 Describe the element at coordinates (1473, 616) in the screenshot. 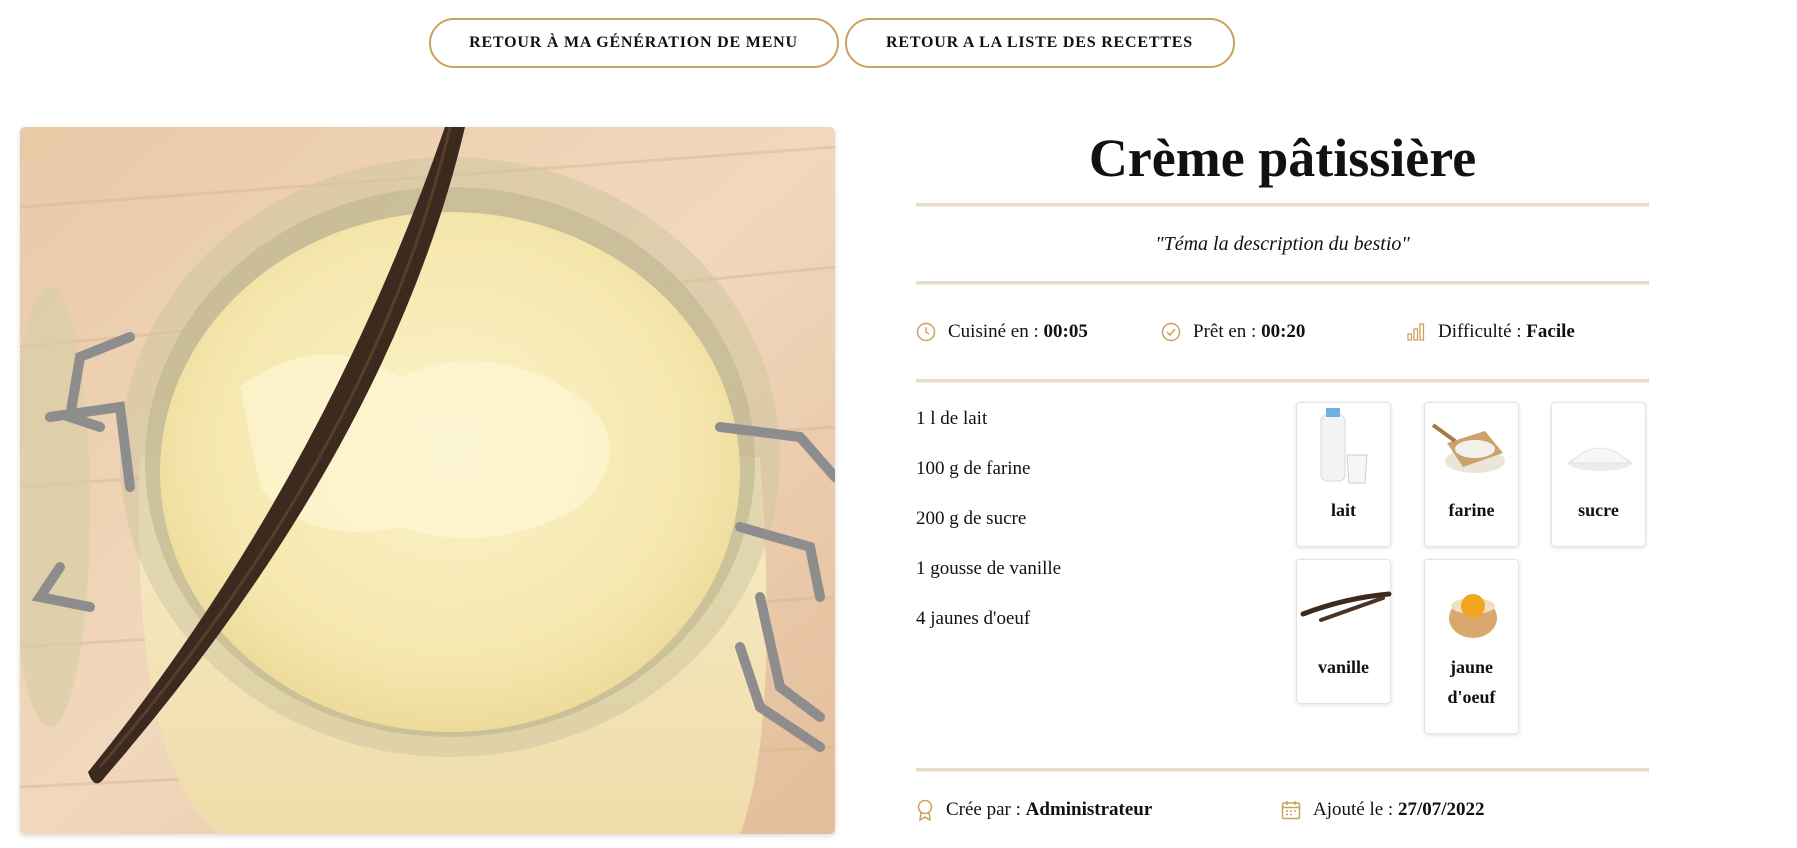

I see `egg-yolk-image` at that location.